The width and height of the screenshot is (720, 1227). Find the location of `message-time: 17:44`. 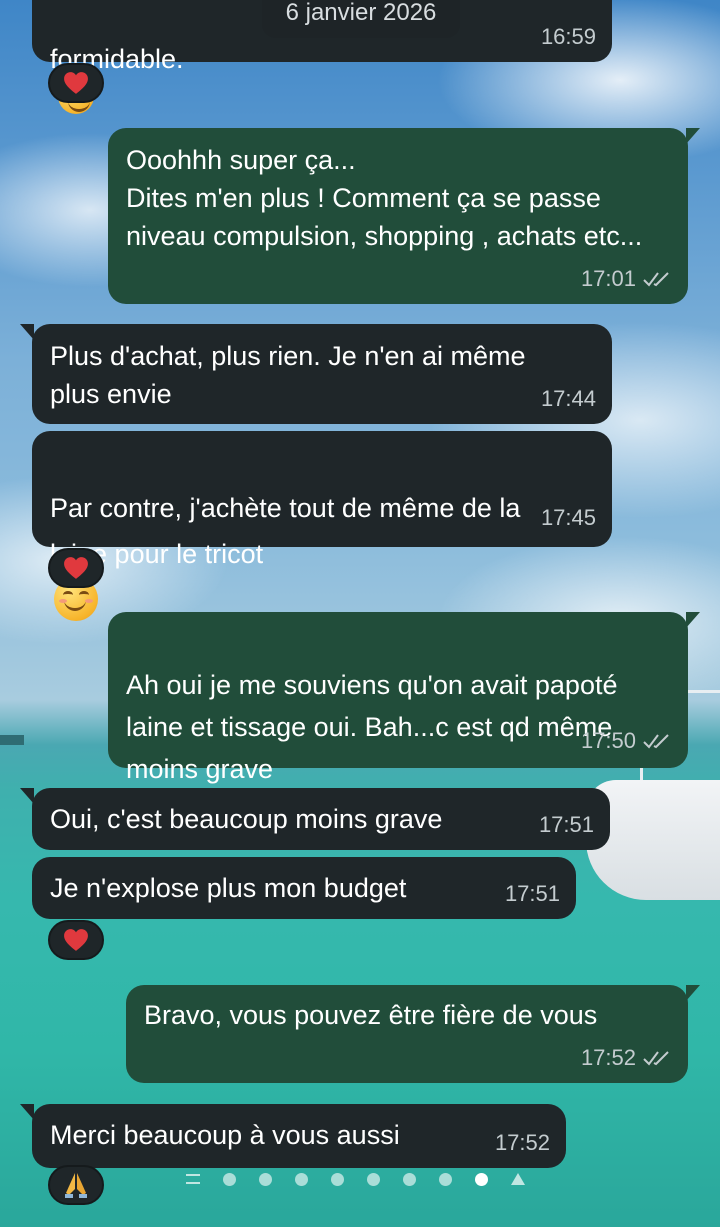

message-time: 17:44 is located at coordinates (568, 398).